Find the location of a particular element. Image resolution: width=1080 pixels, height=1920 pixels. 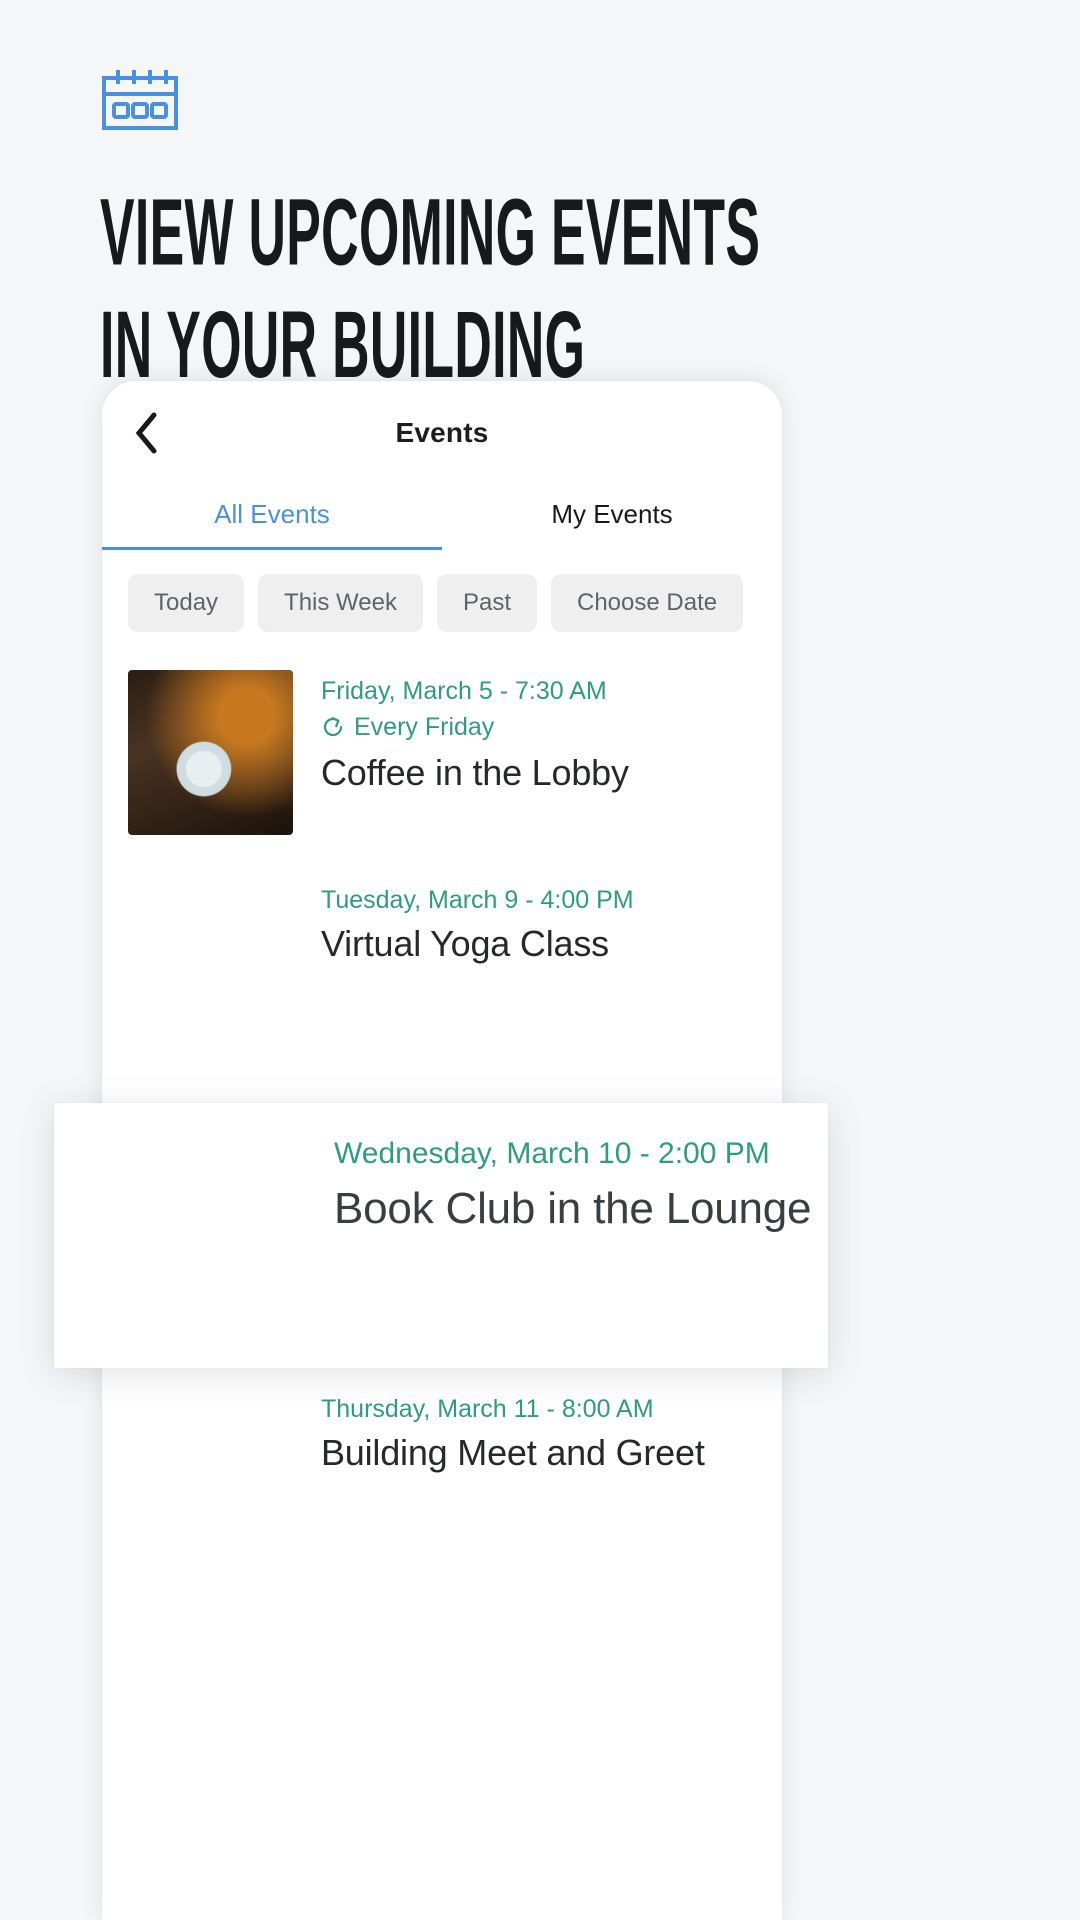

page-title: VIEW UPCOMING EVENTS IN YOUR BUILDING is located at coordinates (430, 288).